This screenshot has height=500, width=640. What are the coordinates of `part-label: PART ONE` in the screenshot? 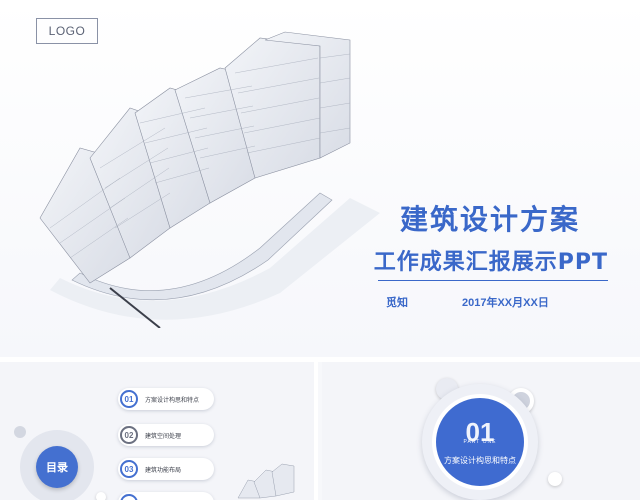 It's located at (480, 441).